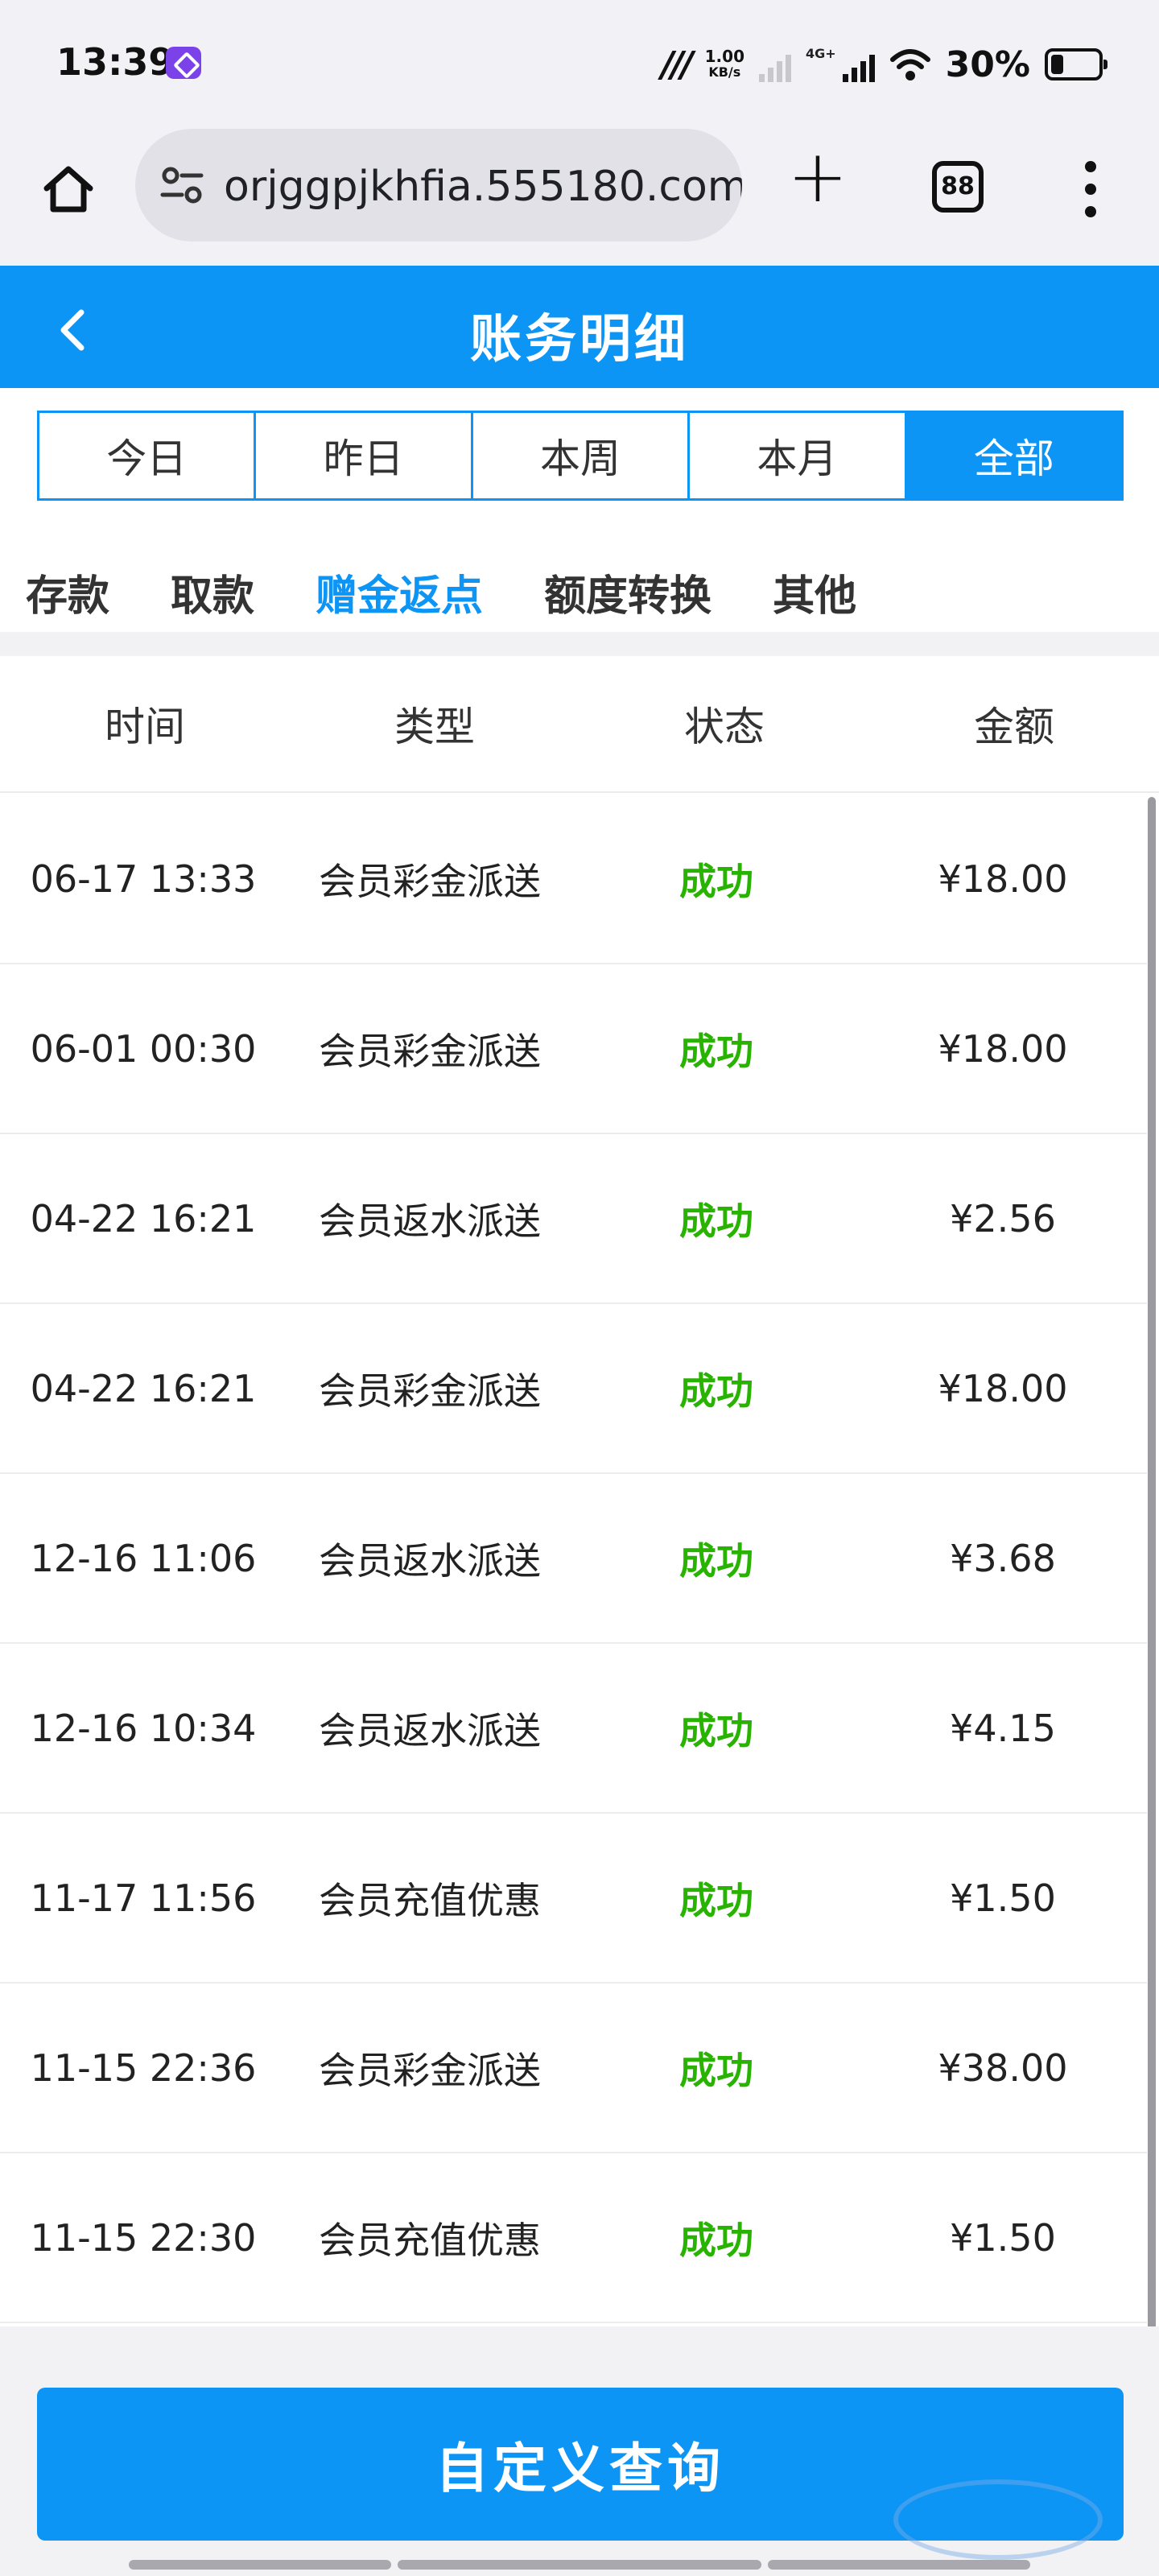 The image size is (1159, 2576). I want to click on row-time: 11-15 22:36, so click(143, 2068).